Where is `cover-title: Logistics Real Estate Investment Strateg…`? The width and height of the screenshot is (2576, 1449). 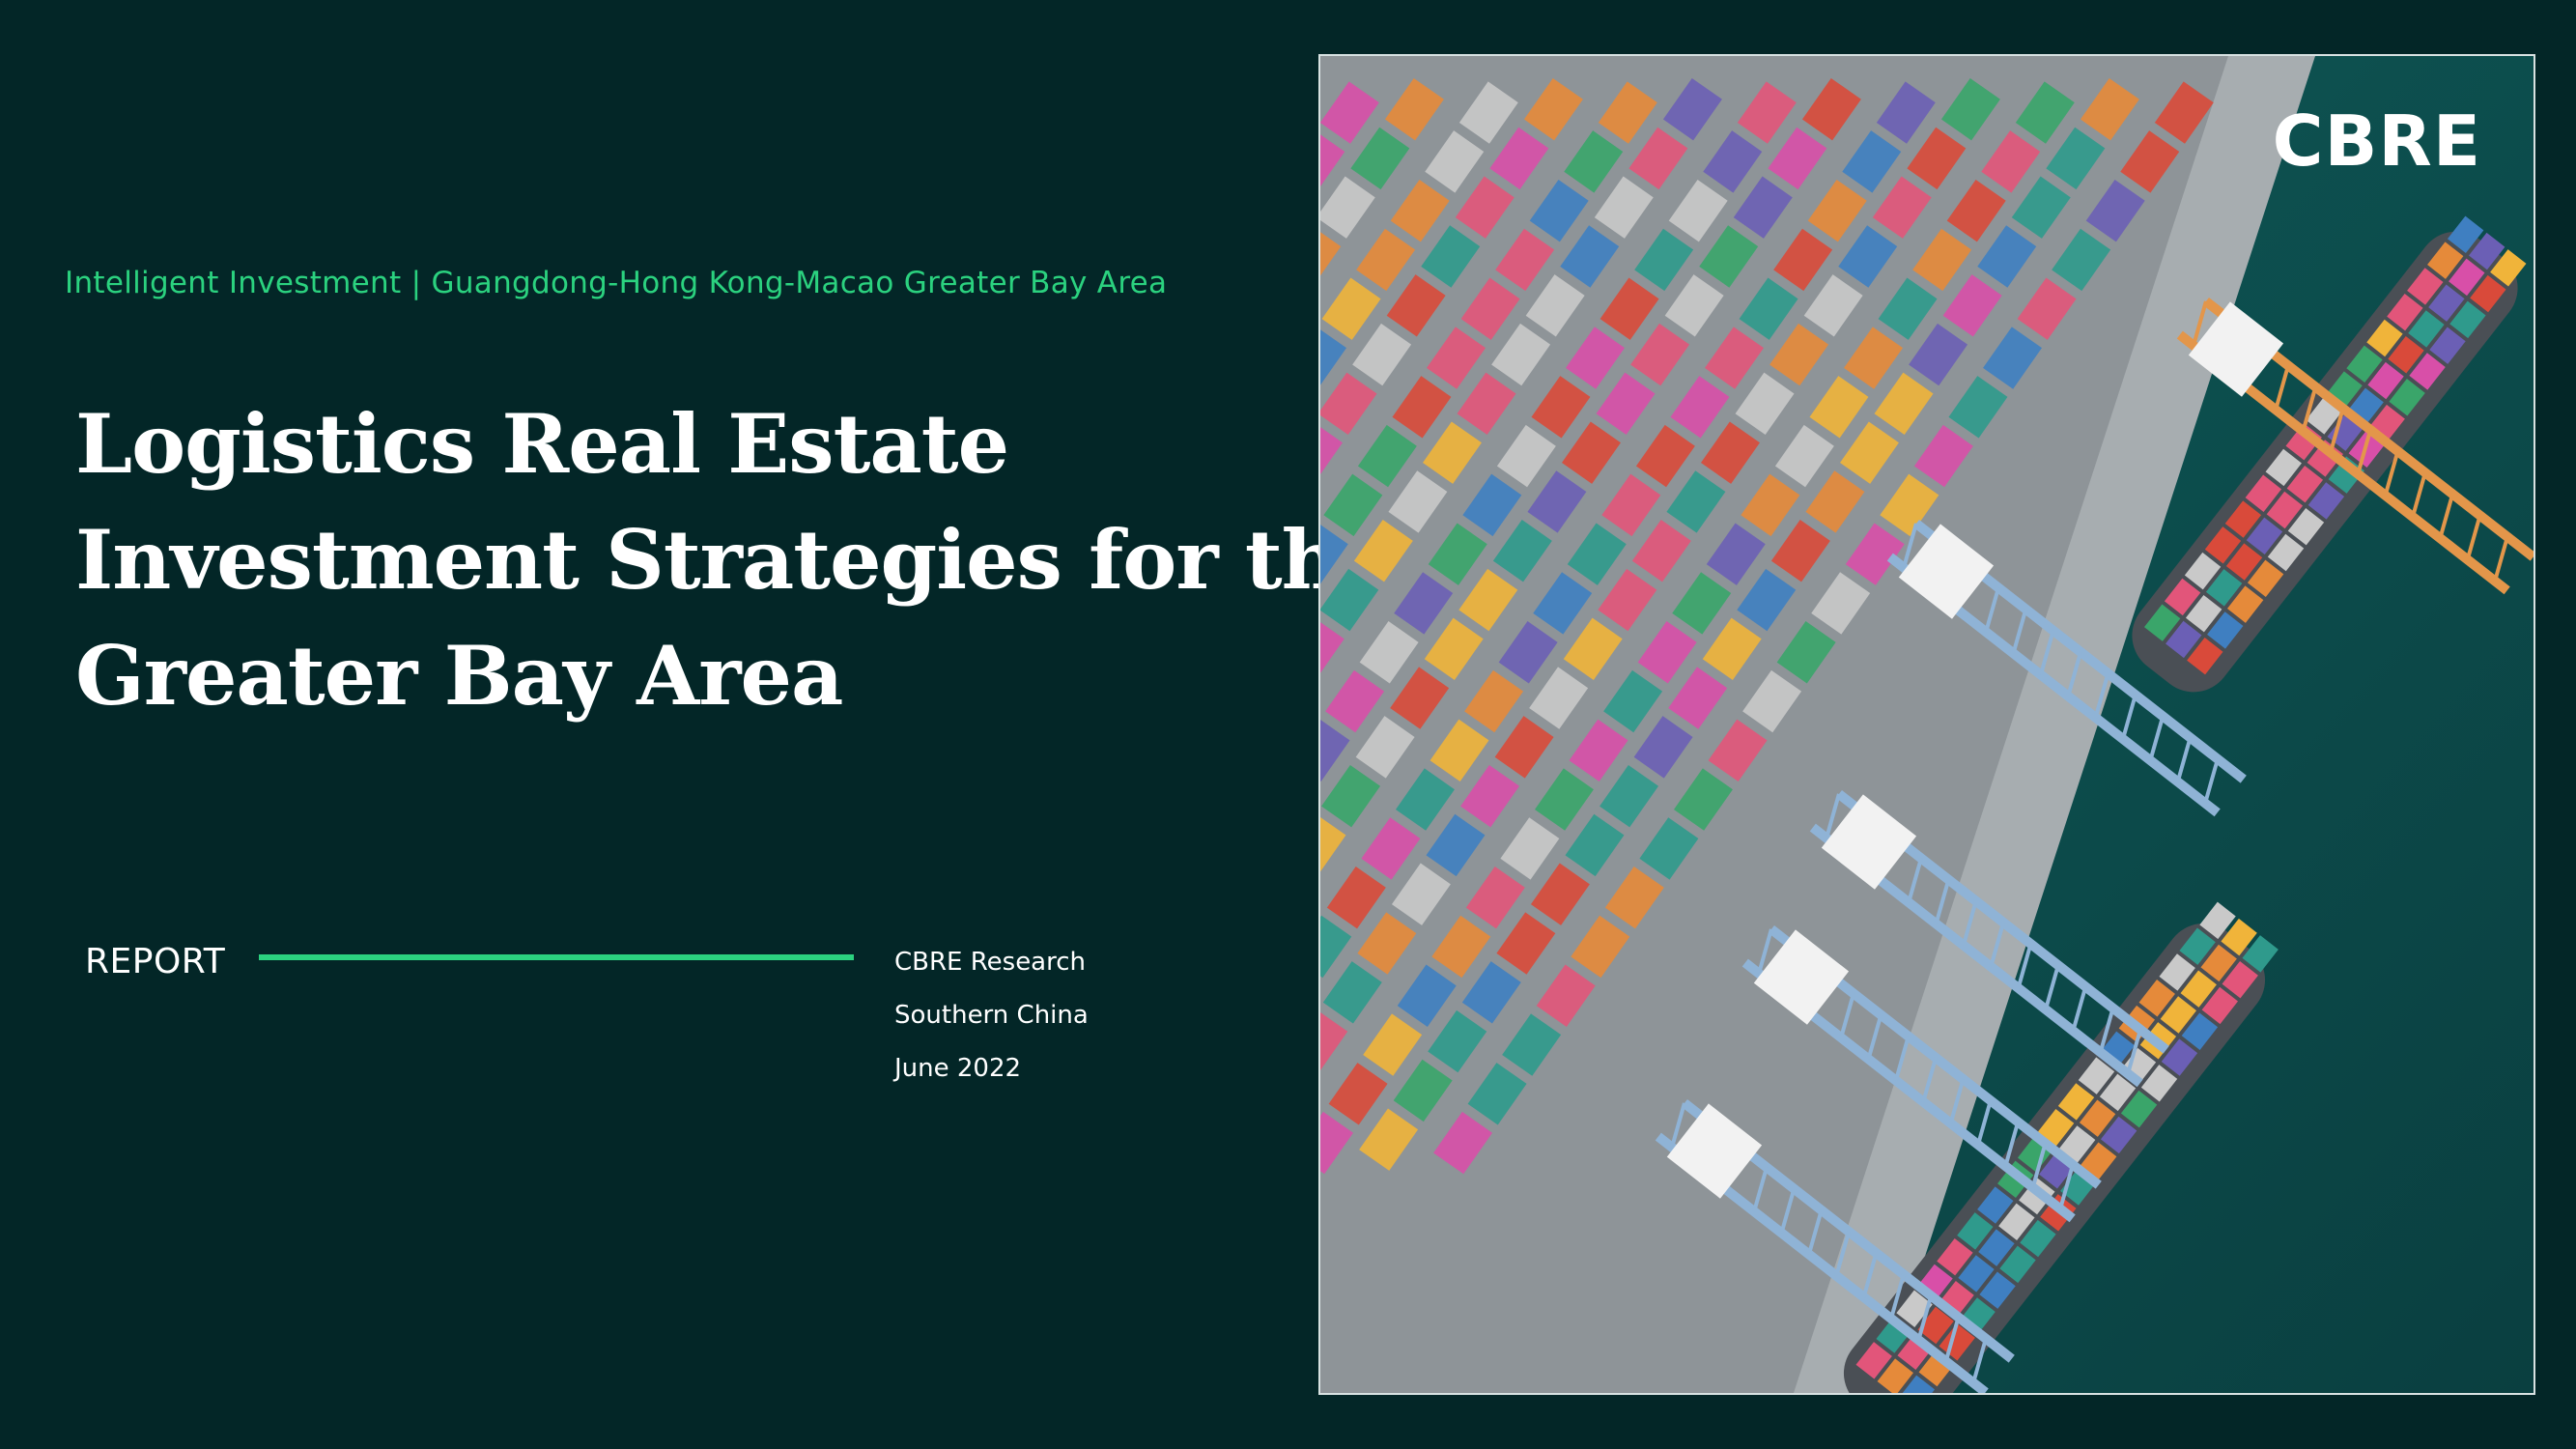
cover-title: Logistics Real Estate Investment Strateg… is located at coordinates (733, 560).